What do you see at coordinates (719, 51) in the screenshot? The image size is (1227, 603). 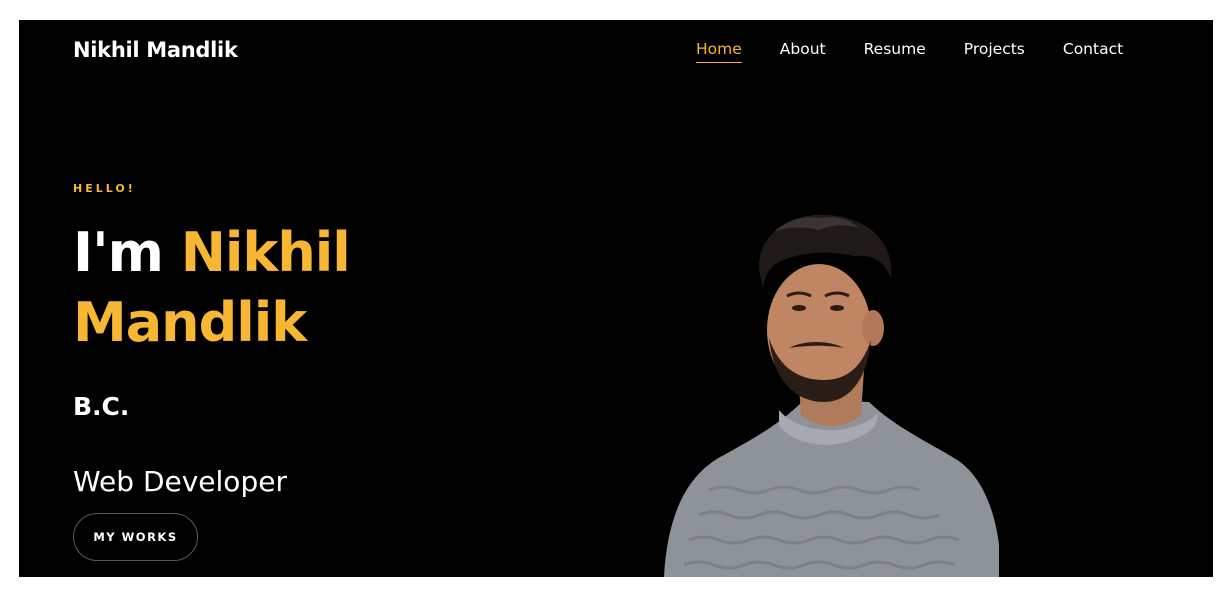 I see `nav-item-home: Home` at bounding box center [719, 51].